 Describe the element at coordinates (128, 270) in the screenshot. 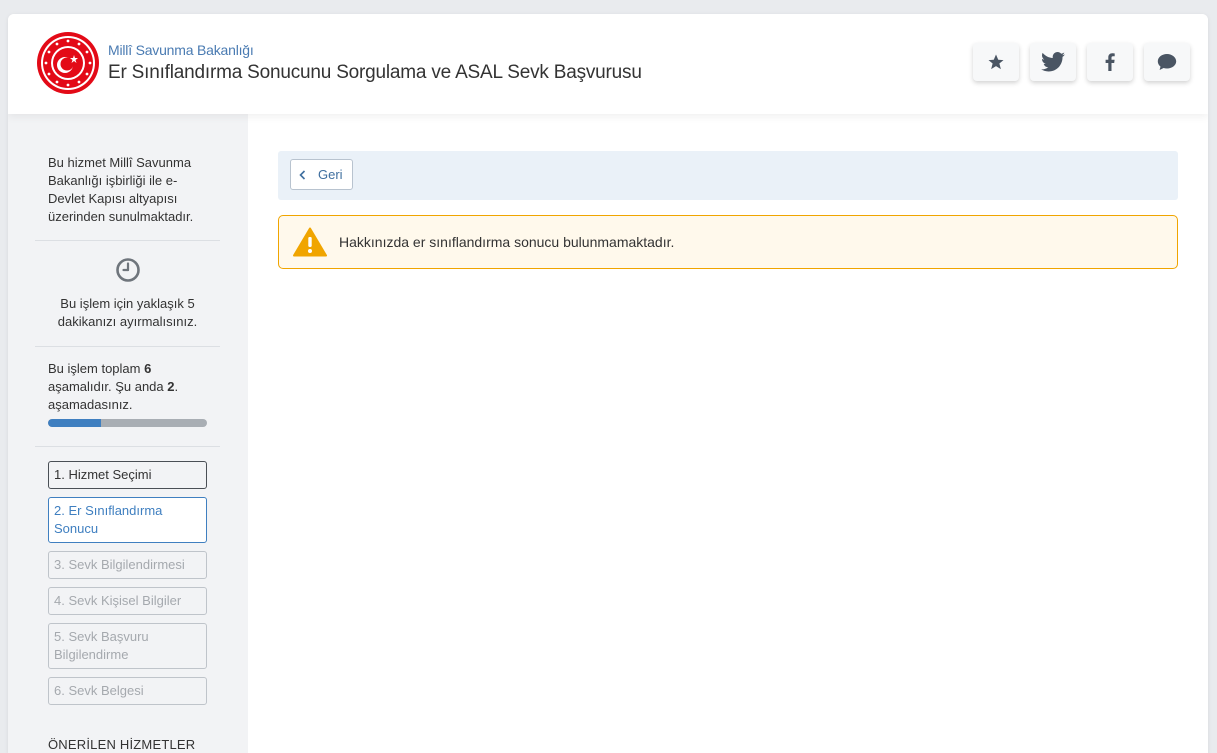

I see `clock-icon` at that location.